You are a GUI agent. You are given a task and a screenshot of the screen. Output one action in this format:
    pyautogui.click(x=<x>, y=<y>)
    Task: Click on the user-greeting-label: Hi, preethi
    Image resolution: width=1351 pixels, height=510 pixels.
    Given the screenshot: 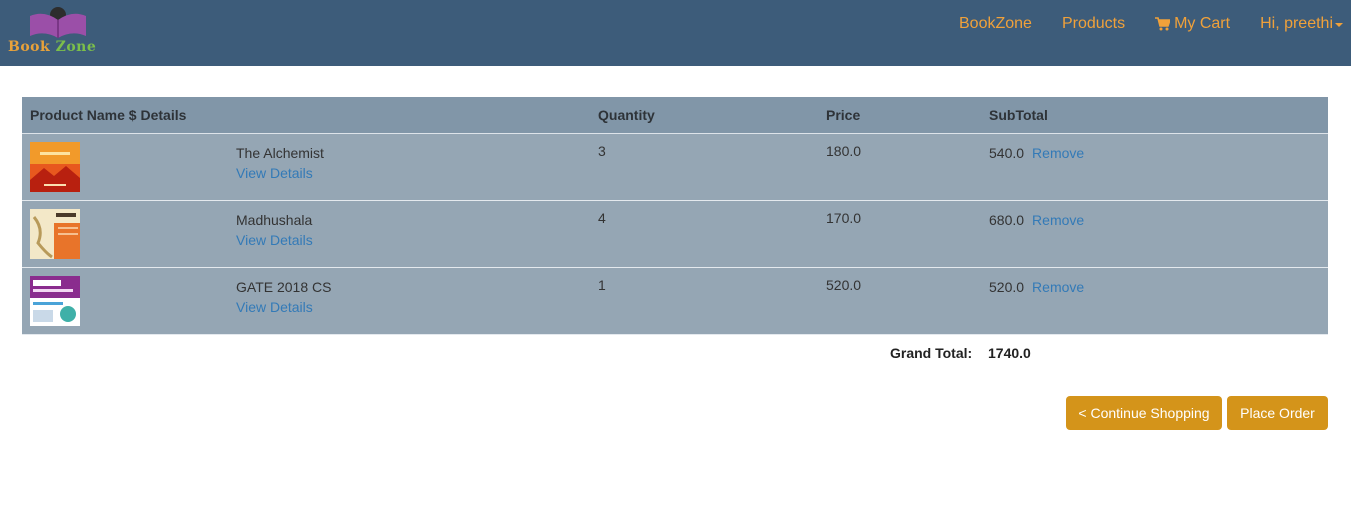 What is the action you would take?
    pyautogui.click(x=1296, y=23)
    